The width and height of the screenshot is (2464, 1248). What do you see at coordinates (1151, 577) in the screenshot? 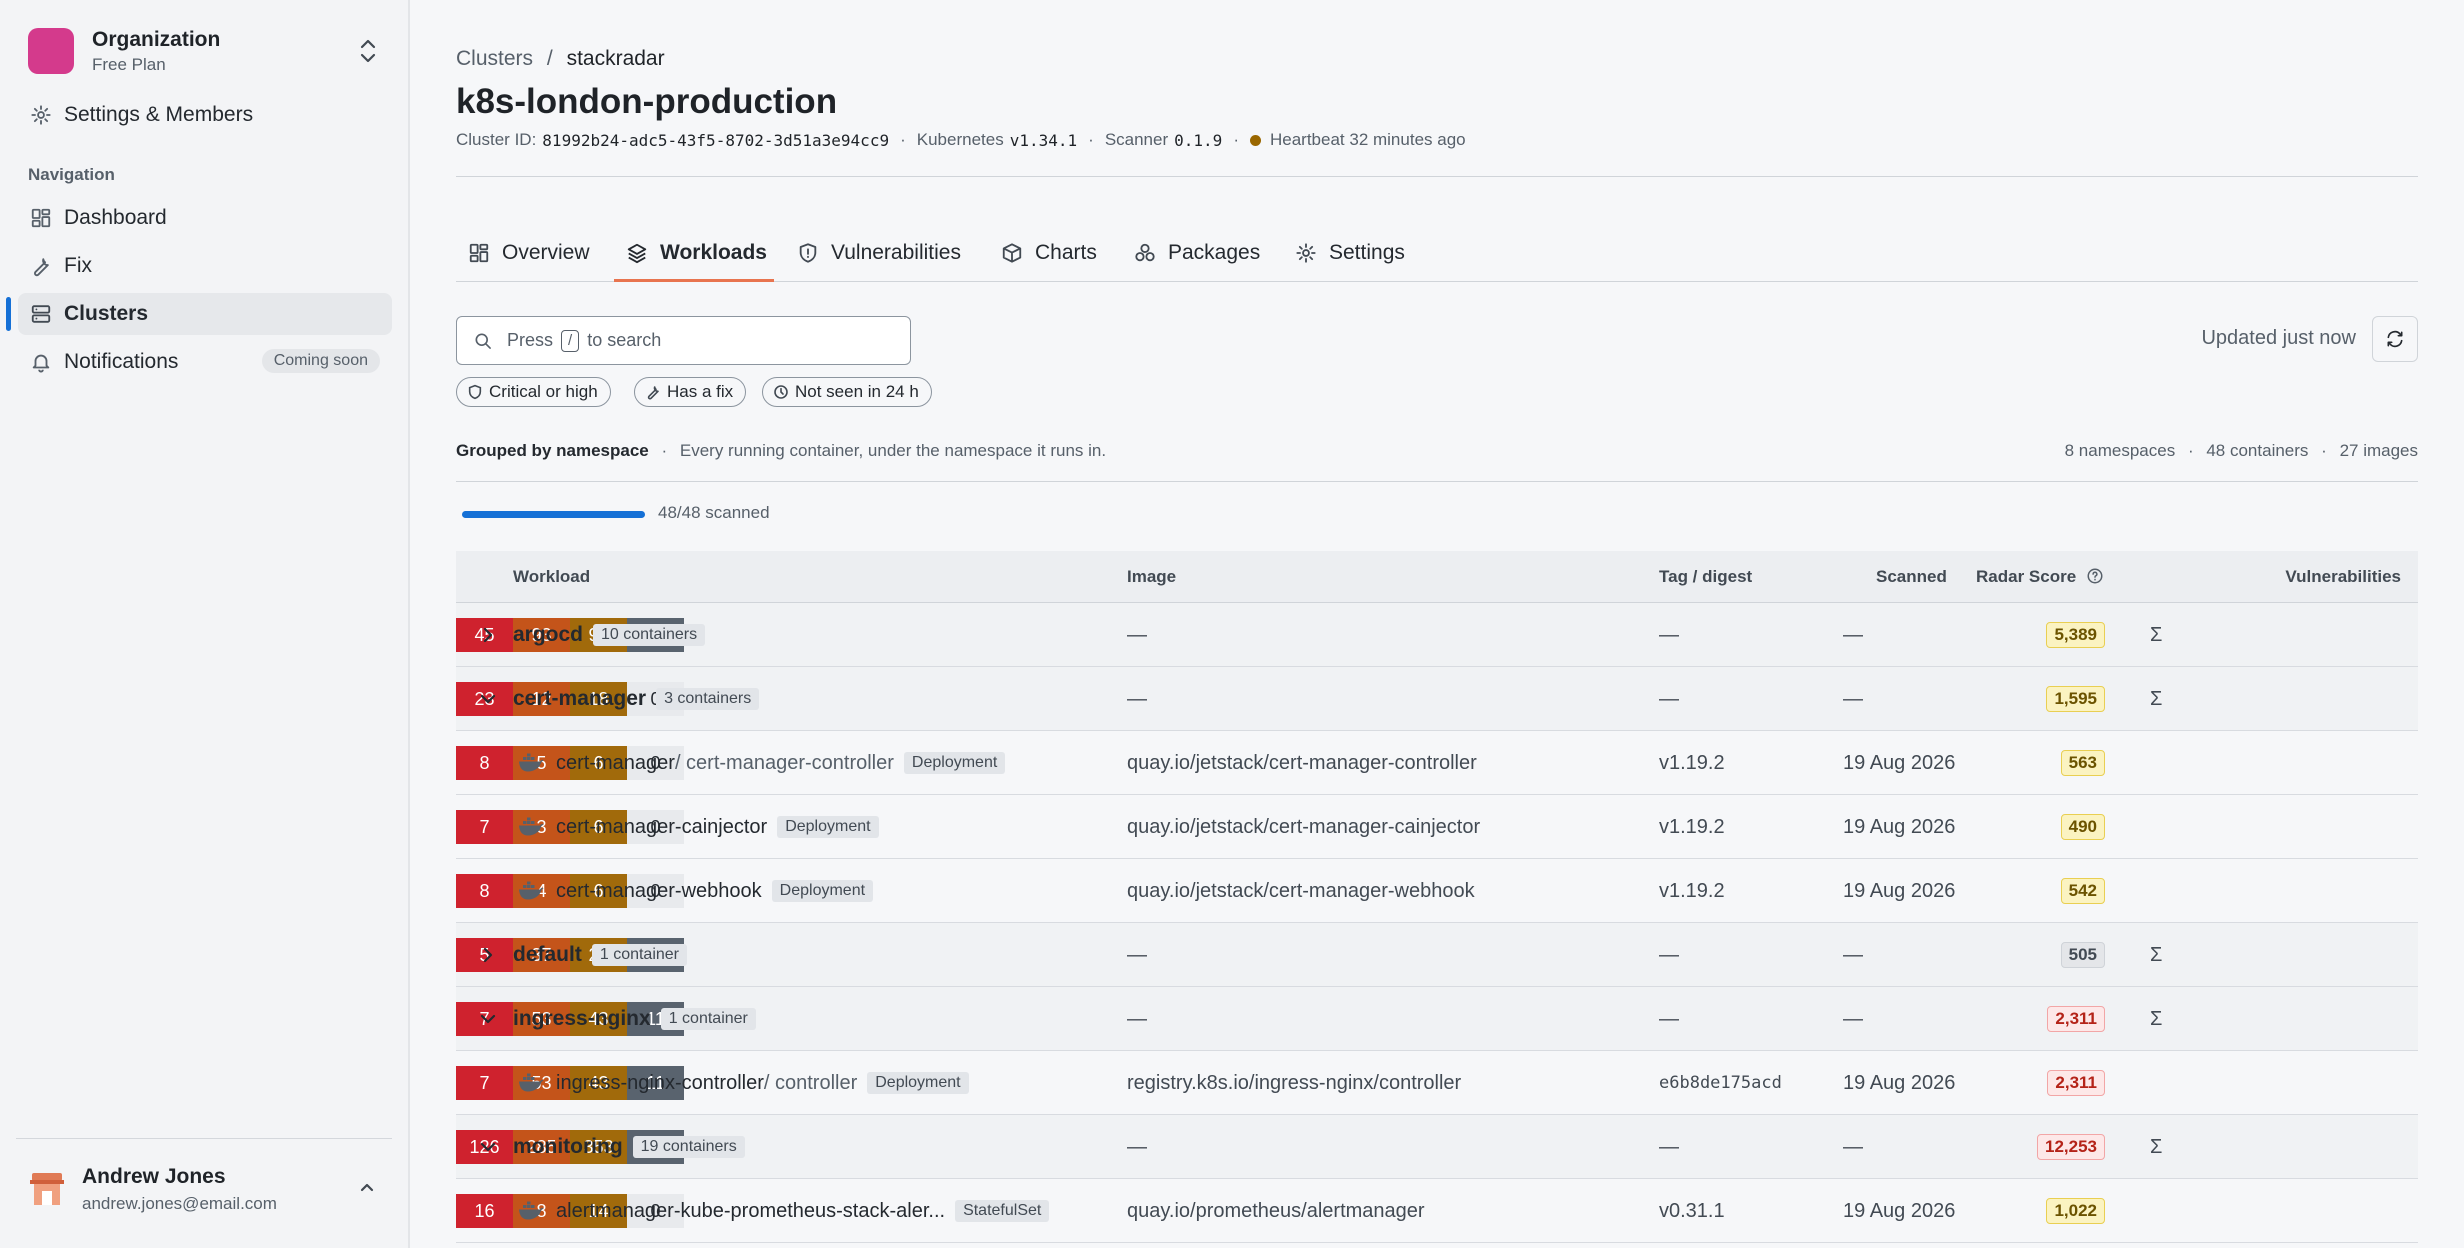
I see `col-image: Image` at bounding box center [1151, 577].